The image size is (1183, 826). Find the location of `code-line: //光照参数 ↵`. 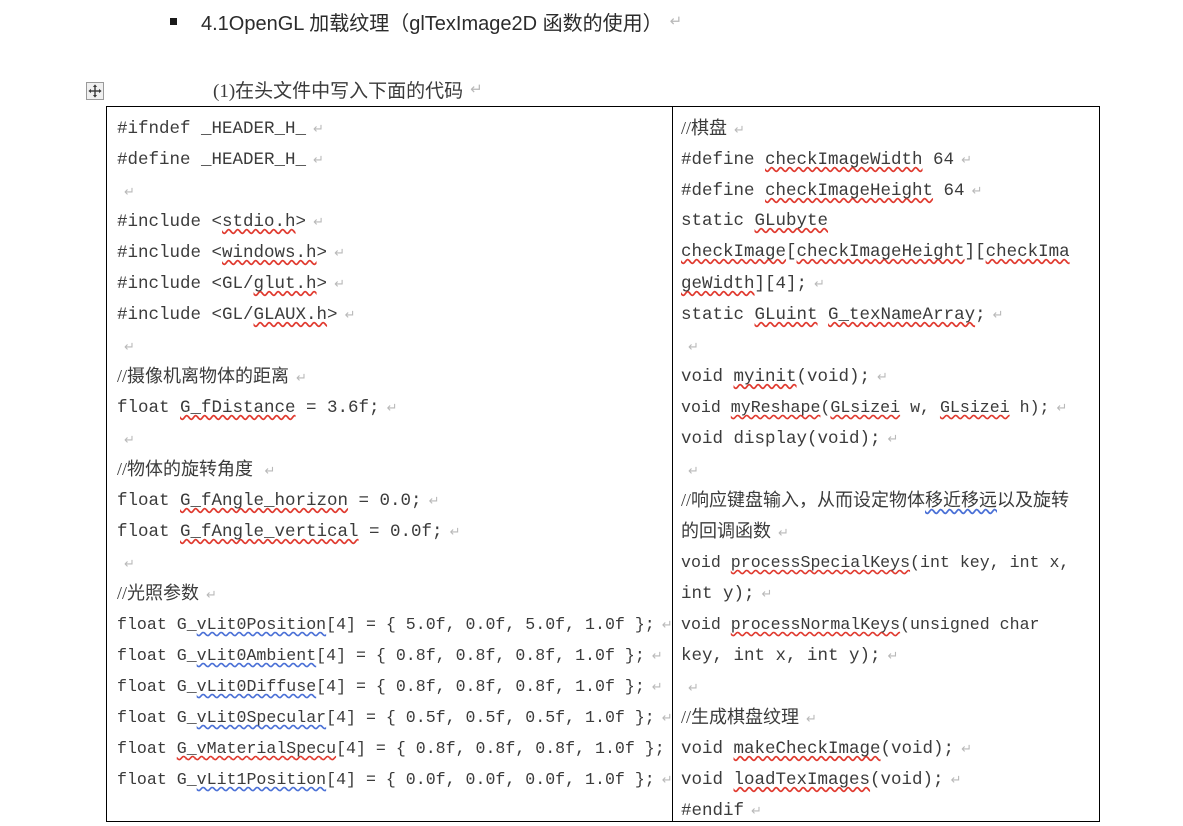

code-line: //光照参数 ↵ is located at coordinates (167, 593).